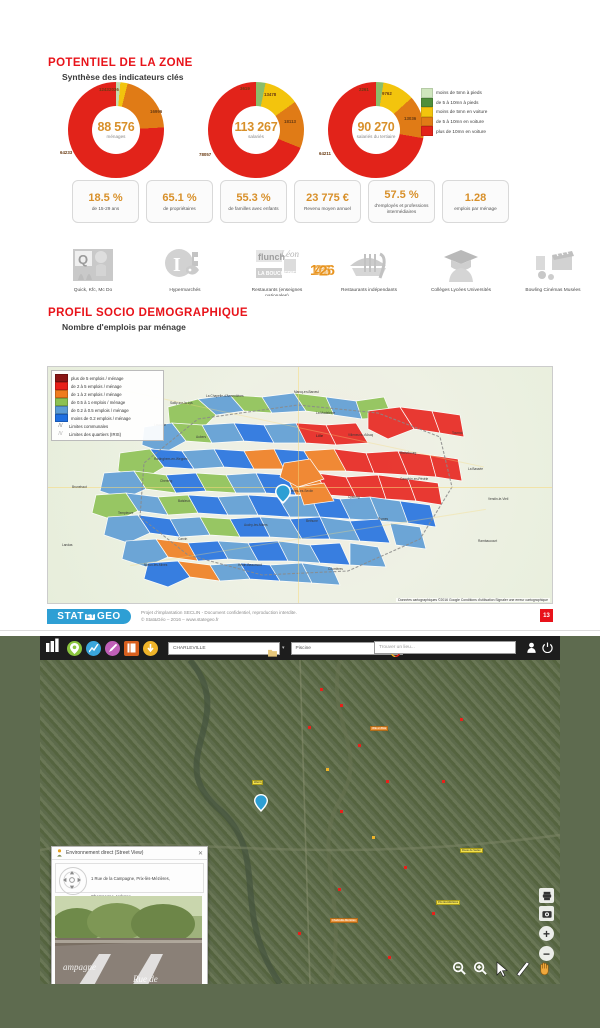 This screenshot has height=1028, width=600. What do you see at coordinates (104, 89) in the screenshot?
I see `donut-slice-label: 1243` at bounding box center [104, 89].